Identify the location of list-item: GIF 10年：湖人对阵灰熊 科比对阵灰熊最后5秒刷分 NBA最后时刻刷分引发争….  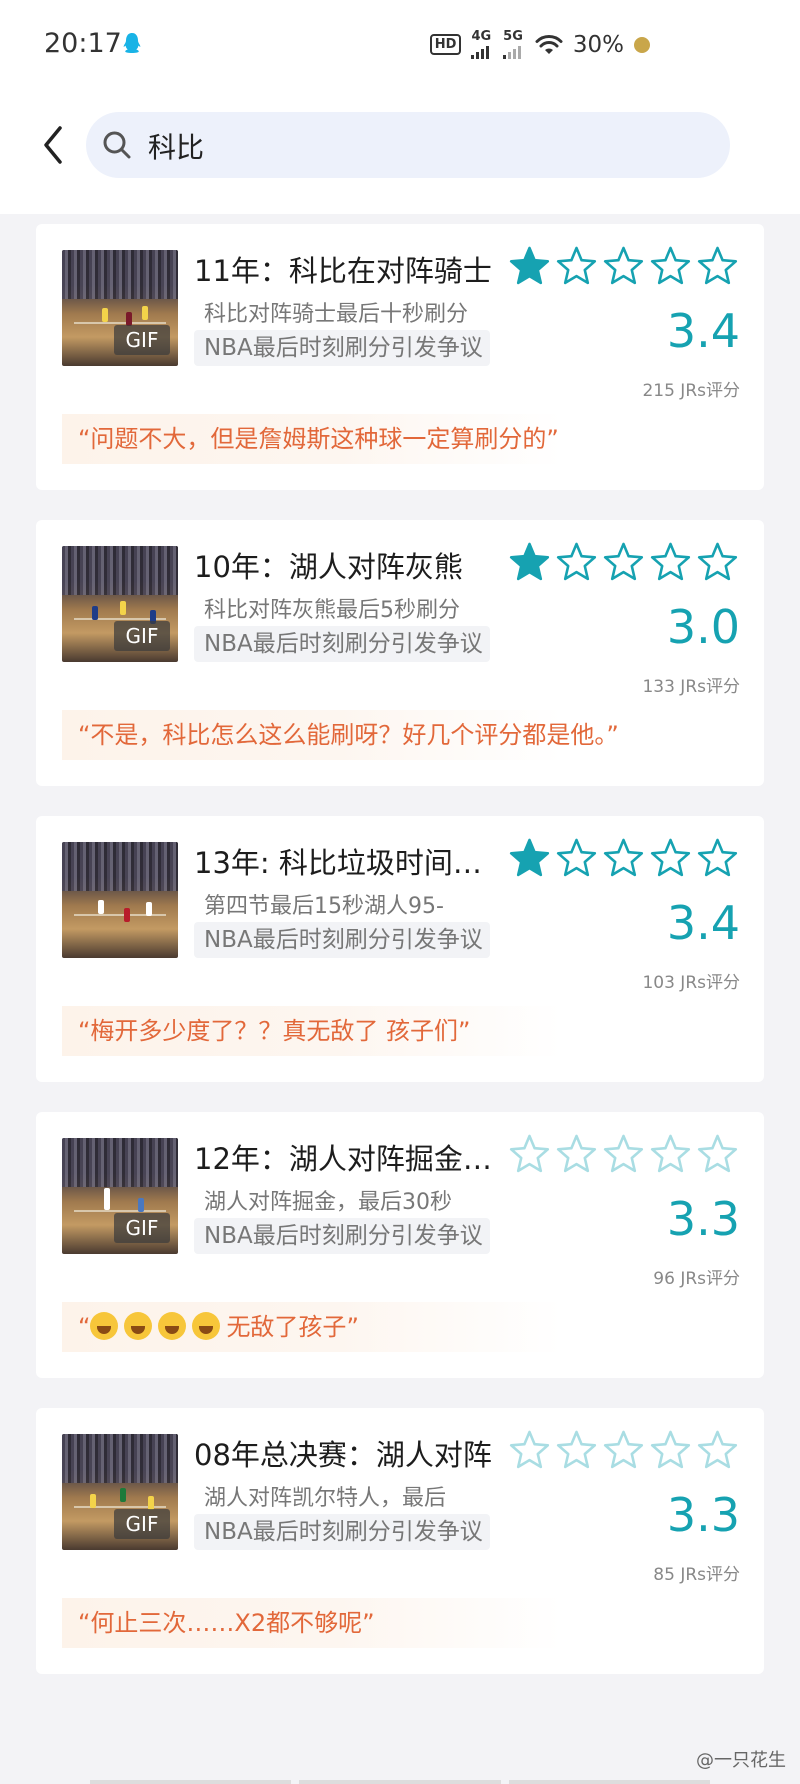
(400, 653).